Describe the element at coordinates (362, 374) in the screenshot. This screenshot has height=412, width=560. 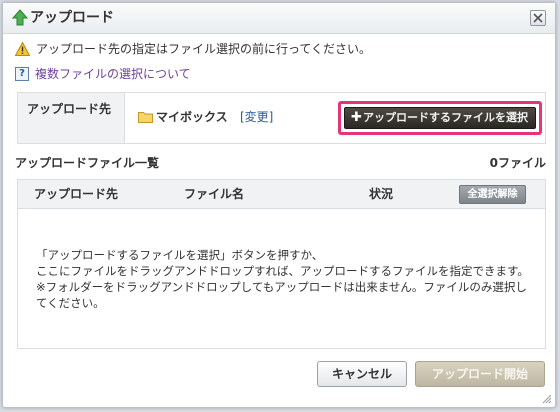
I see `cancel-button: キャンセル` at that location.